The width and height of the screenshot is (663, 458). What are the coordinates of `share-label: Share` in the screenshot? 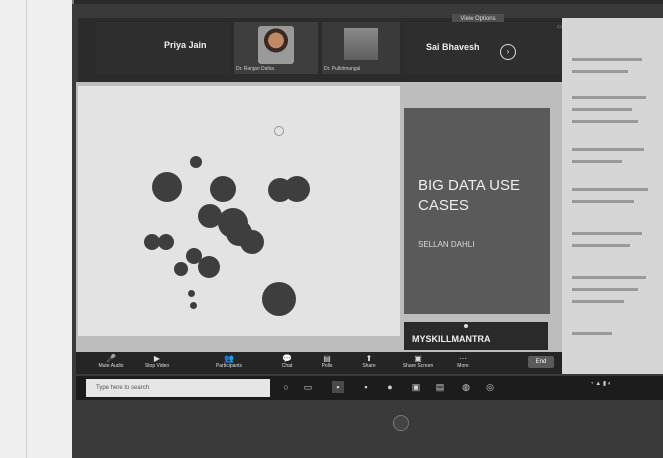 It's located at (369, 366).